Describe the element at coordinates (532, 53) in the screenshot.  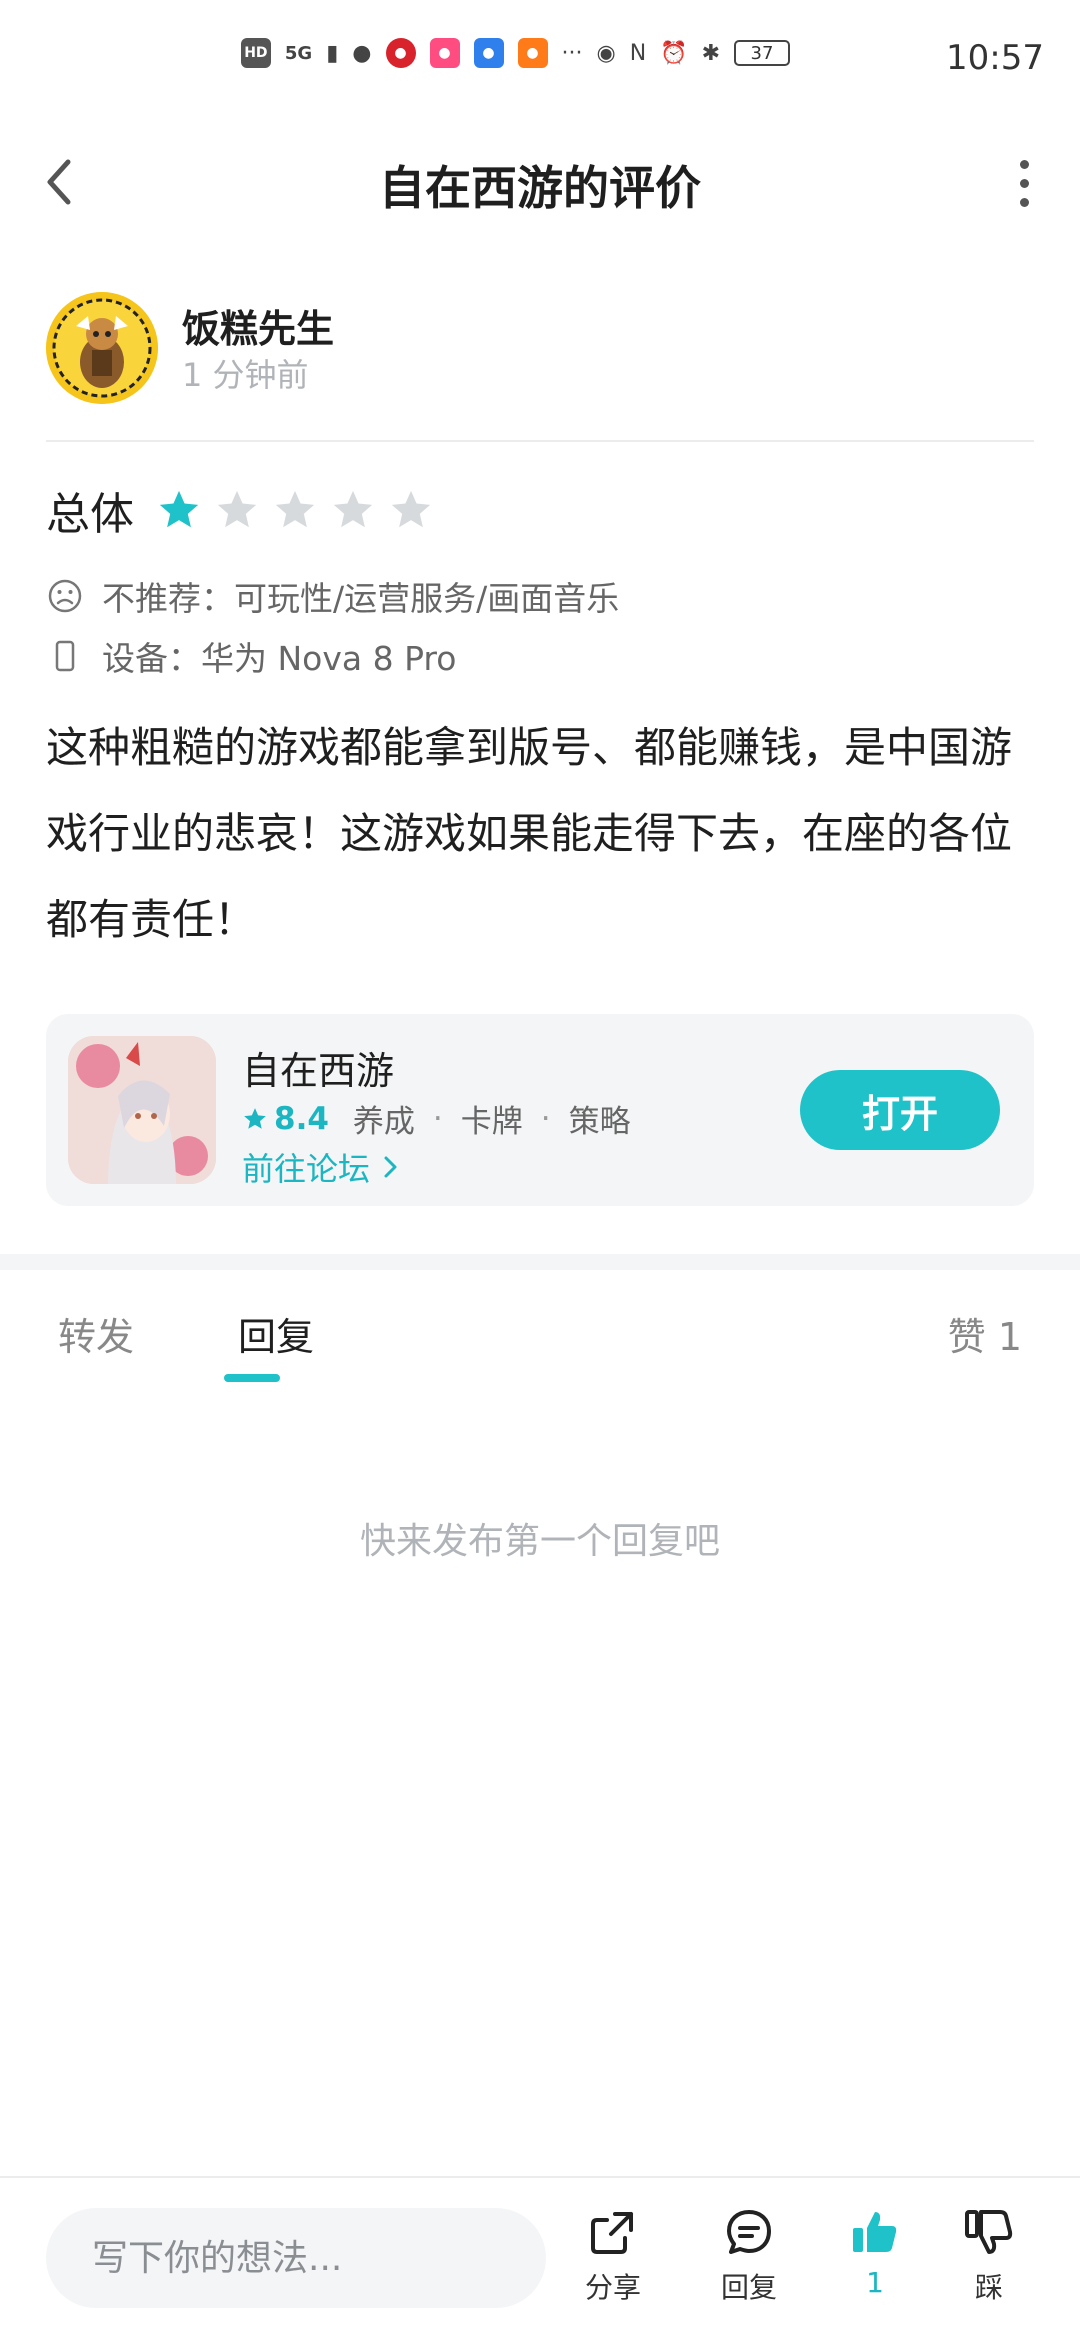
I see `app-notification-icon-2: ●` at that location.